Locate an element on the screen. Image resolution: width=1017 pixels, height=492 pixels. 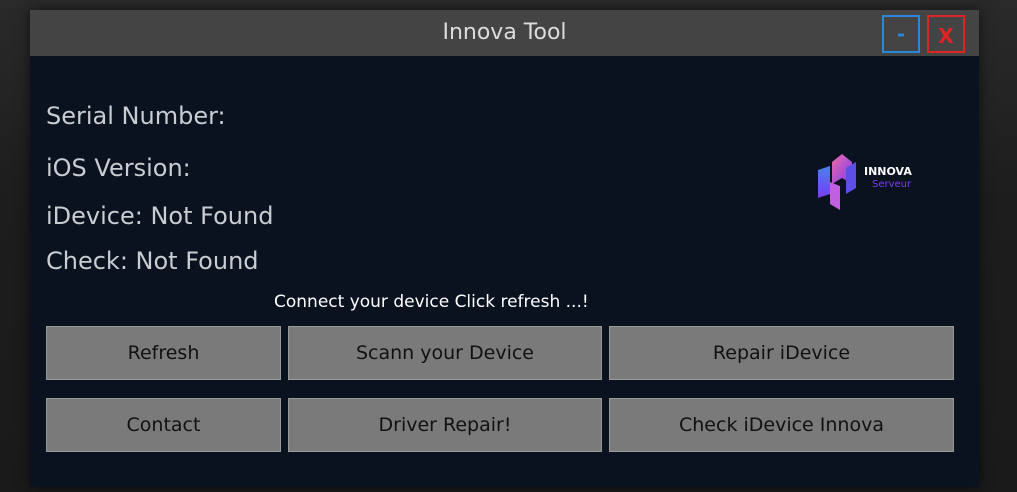
innova-logo-icon is located at coordinates (837, 182).